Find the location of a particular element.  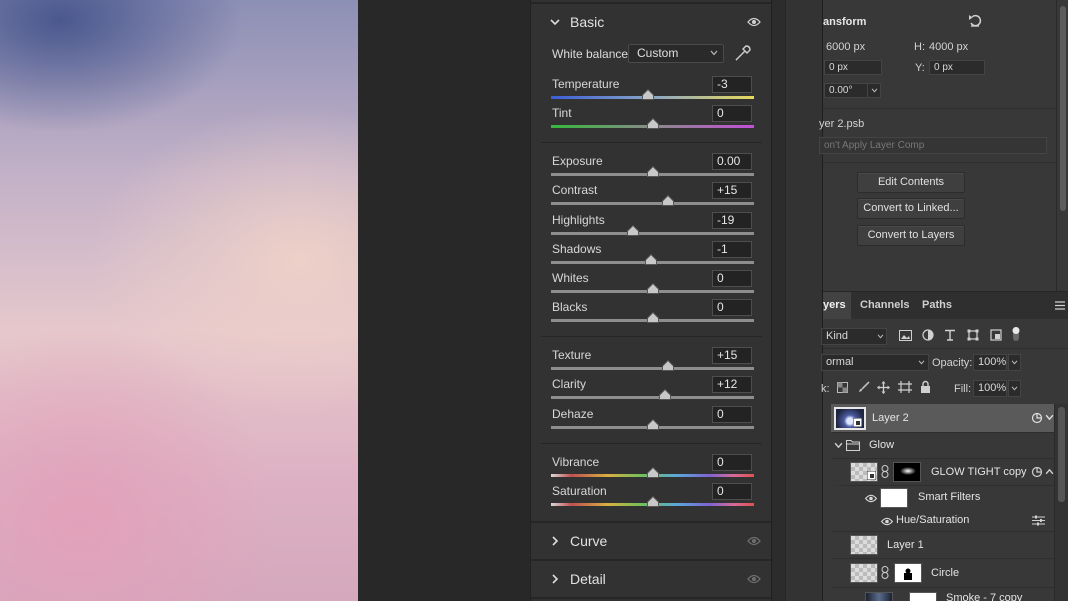

shape-filter-icon is located at coordinates (973, 335).